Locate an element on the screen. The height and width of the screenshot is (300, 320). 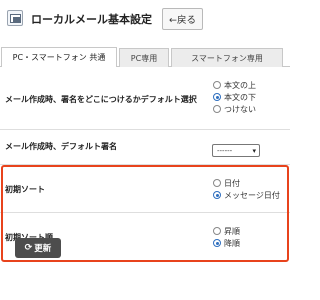
tab-smartphone: スマートフォン専用 is located at coordinates (227, 57).